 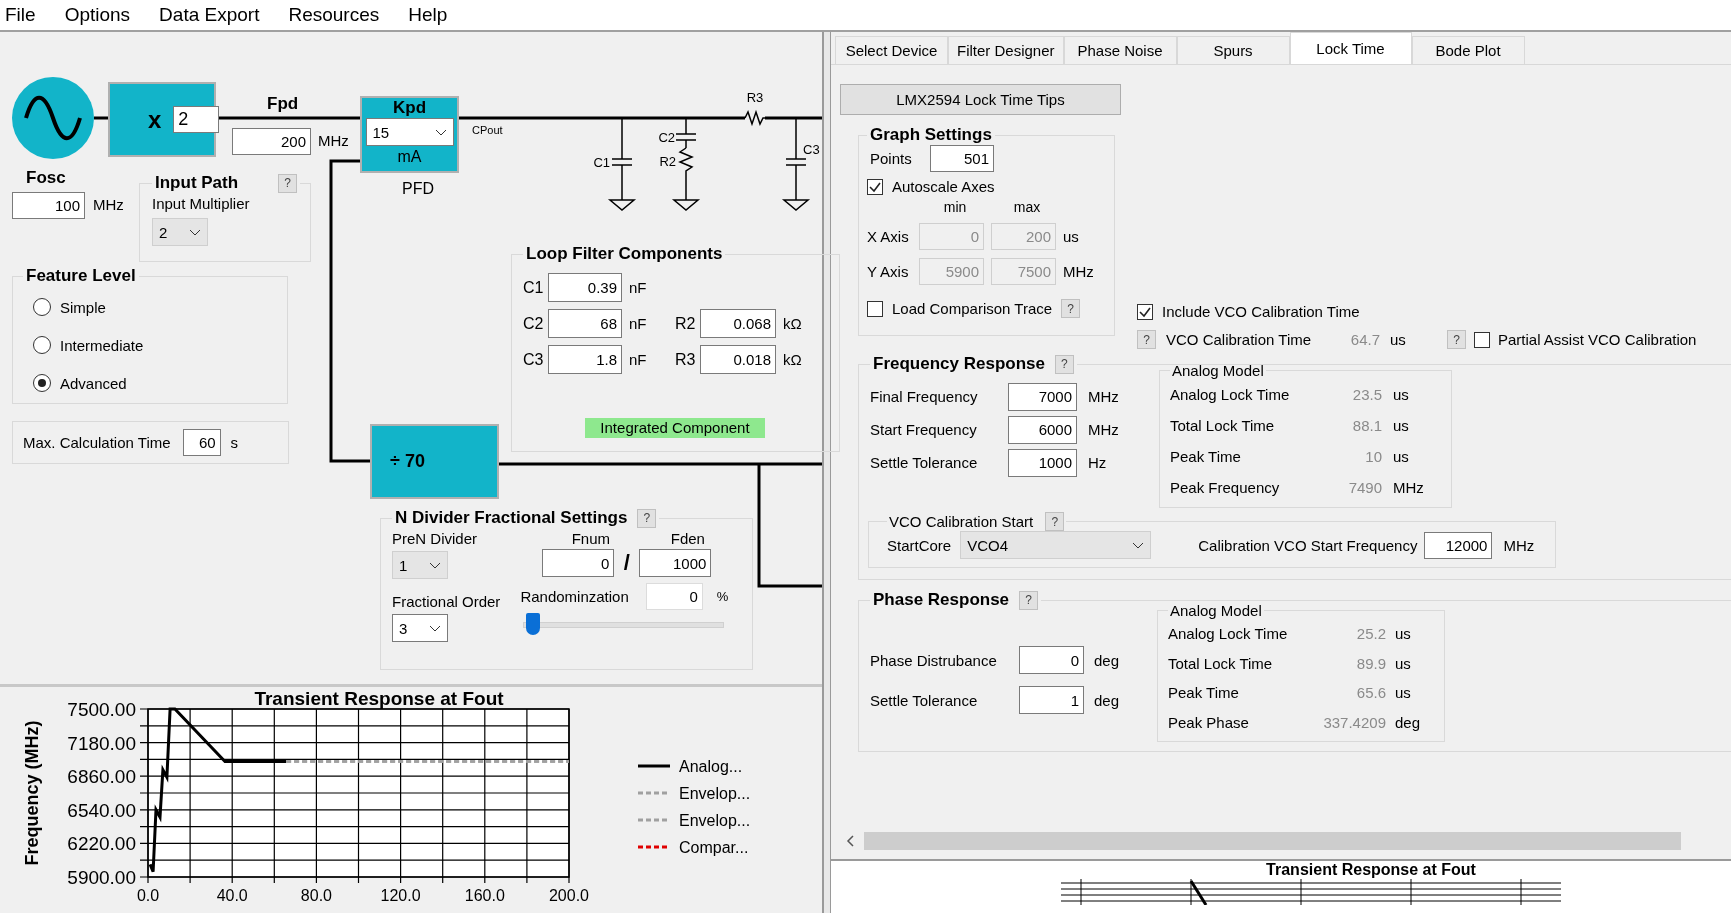 What do you see at coordinates (409, 108) in the screenshot?
I see `block-title: Kpd` at bounding box center [409, 108].